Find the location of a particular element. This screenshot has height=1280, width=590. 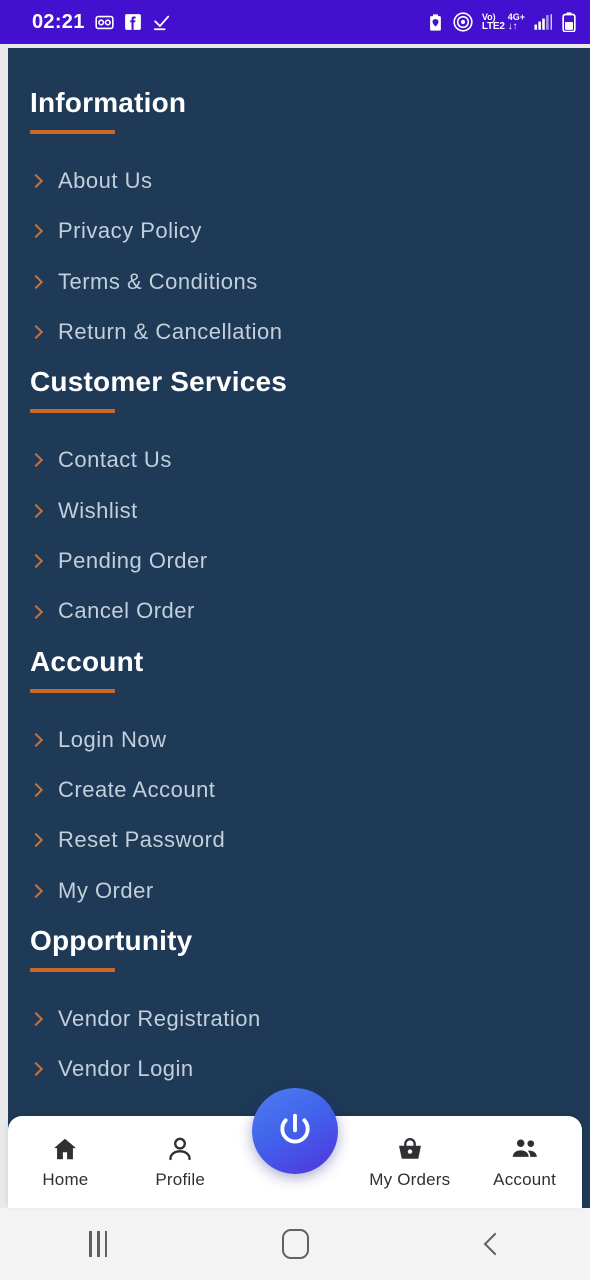

nav-item-profile: Profile is located at coordinates (180, 1162).